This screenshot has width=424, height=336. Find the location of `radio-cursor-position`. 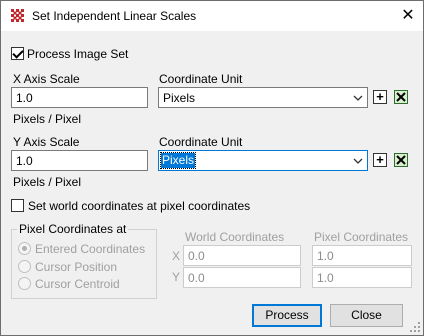

radio-cursor-position is located at coordinates (24, 266).